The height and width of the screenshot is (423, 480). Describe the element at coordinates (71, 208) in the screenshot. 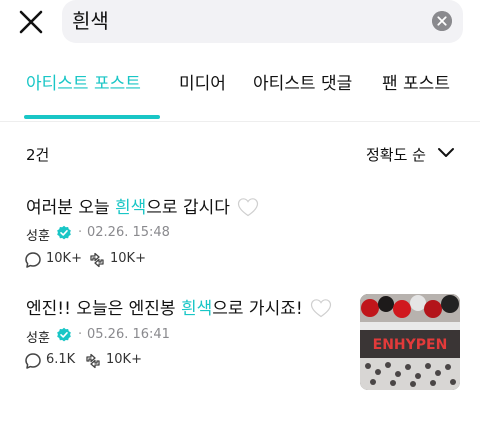

I see `post-text-before: 여러분 오늘` at that location.